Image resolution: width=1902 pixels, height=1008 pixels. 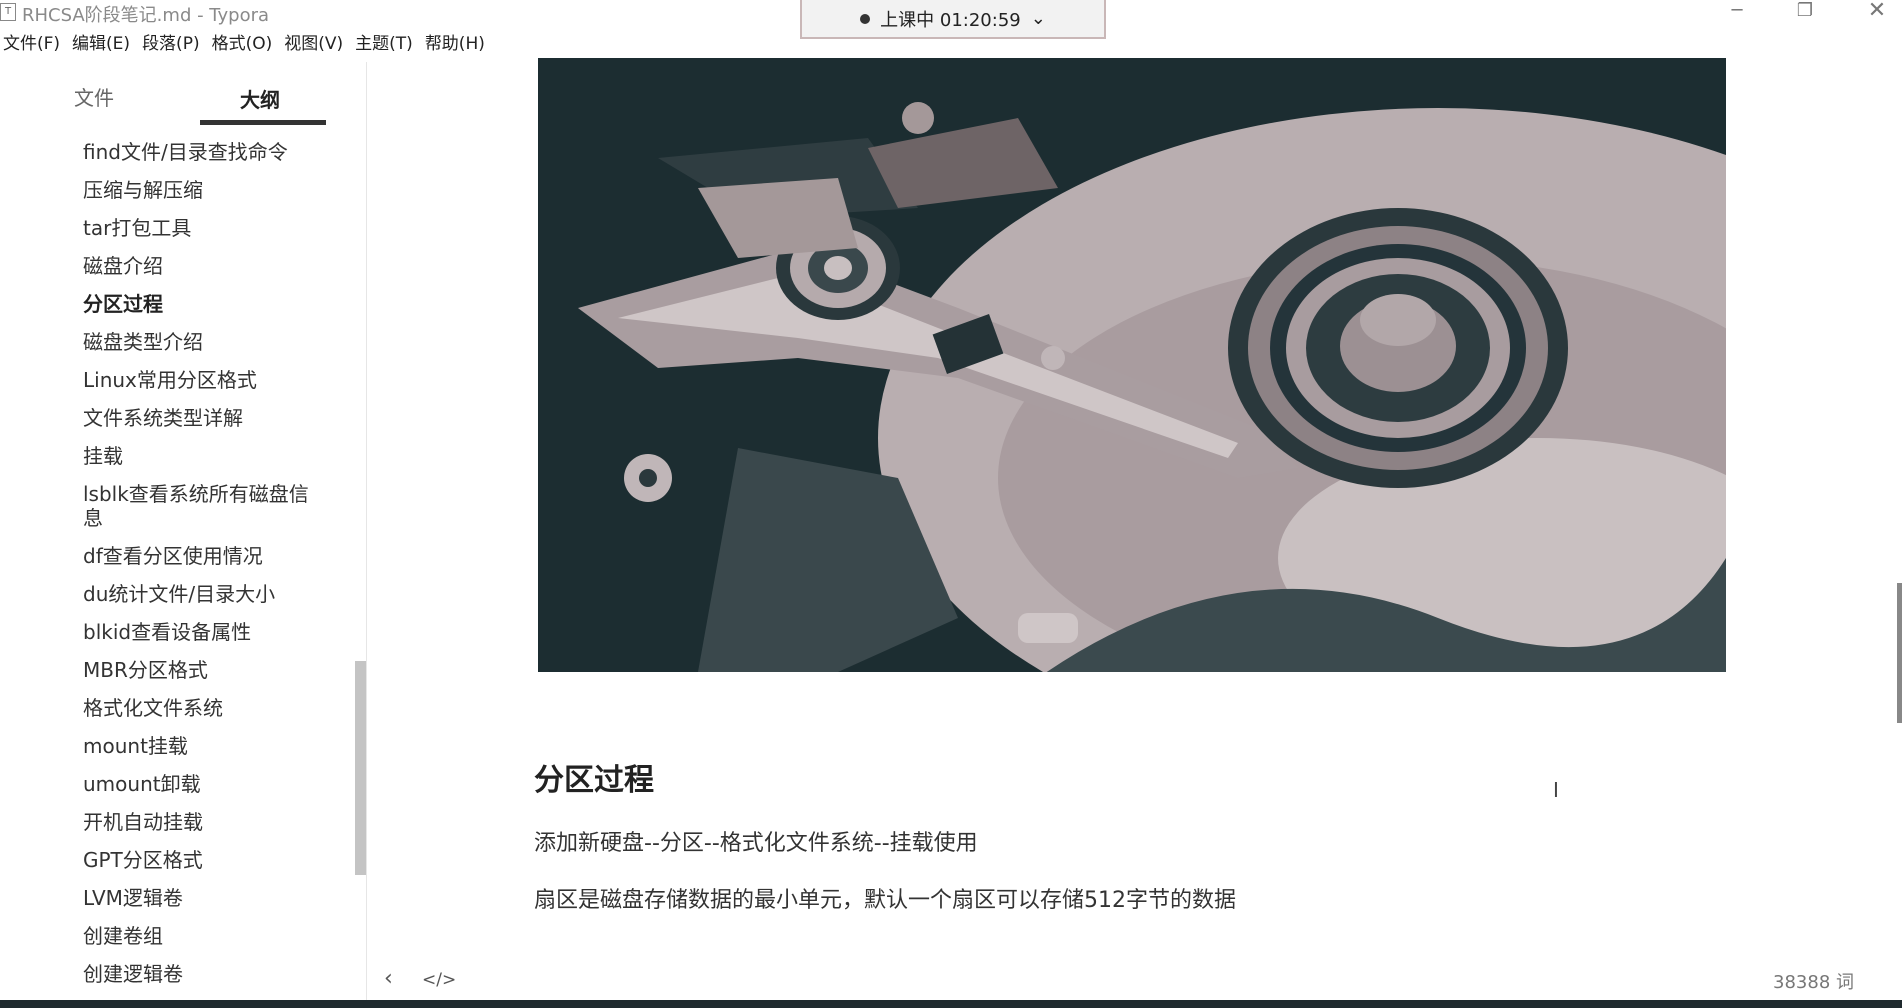 I want to click on outline-item: 文件系统类型详解, so click(x=203, y=419).